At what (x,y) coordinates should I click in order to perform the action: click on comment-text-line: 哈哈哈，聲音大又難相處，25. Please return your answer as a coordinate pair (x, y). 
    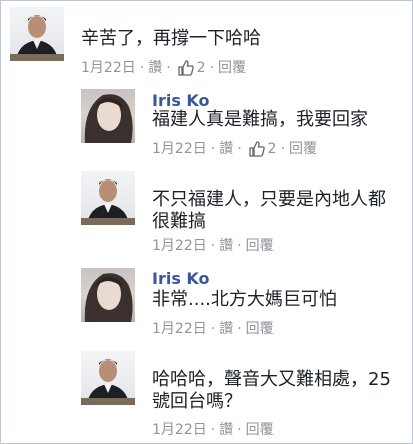
    Looking at the image, I should click on (271, 379).